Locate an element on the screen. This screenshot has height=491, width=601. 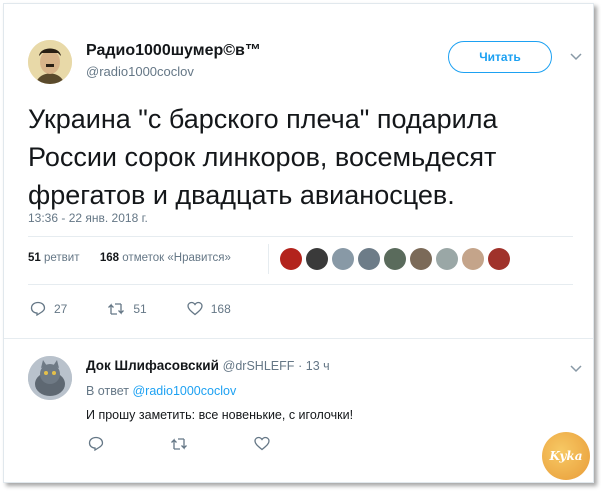
likes-count: 168 is located at coordinates (109, 258).